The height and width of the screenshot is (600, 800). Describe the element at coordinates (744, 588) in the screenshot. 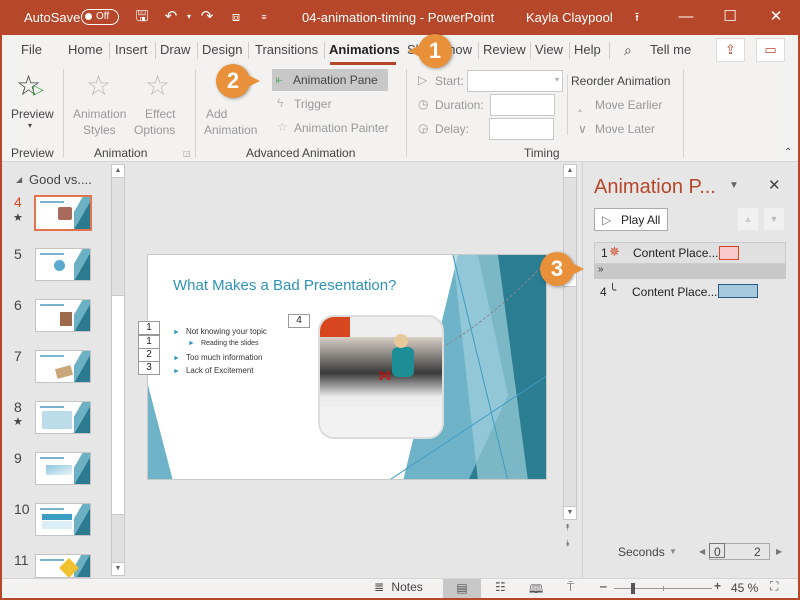

I see `zoom-level: 45 %` at that location.